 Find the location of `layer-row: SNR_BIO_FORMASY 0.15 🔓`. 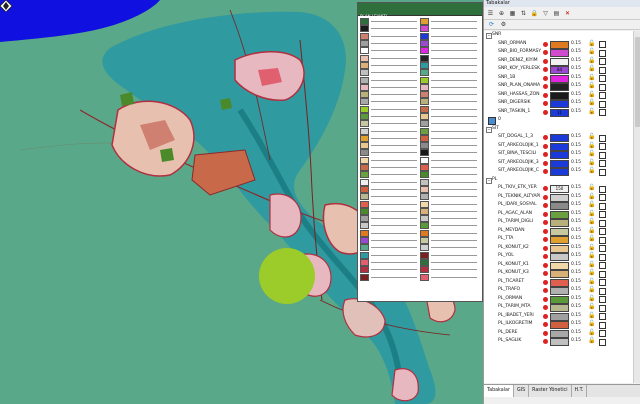

layer-row: SNR_BIO_FORMASY 0.15 🔓 is located at coordinates (558, 52).